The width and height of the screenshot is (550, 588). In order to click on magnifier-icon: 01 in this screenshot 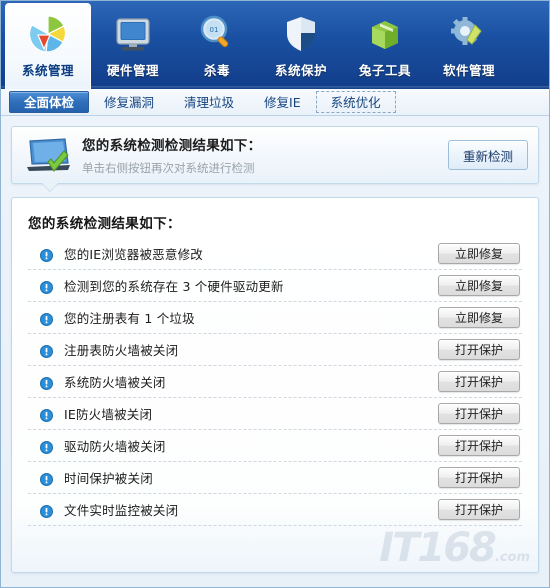, I will do `click(217, 34)`.